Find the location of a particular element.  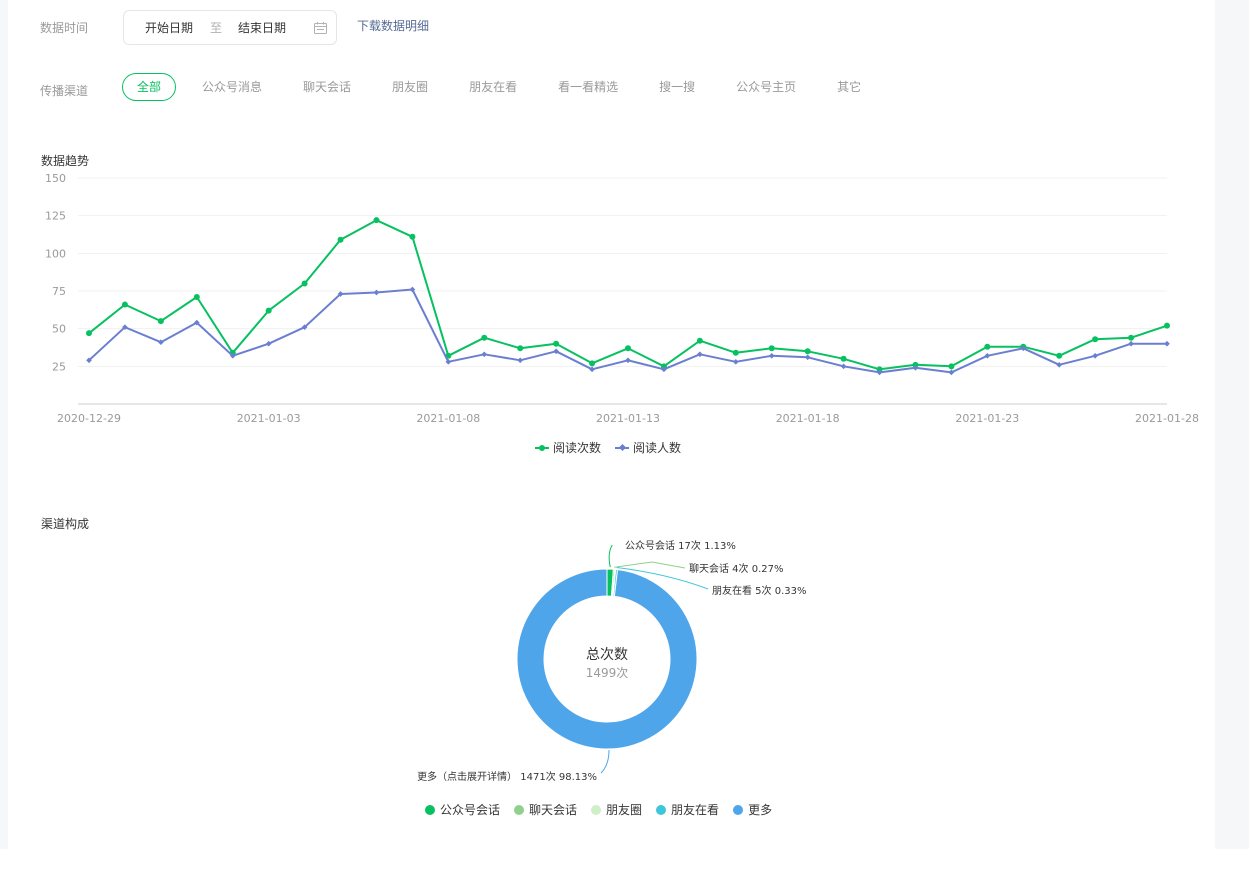

legend-item-moments: 朋友圈 is located at coordinates (616, 809).